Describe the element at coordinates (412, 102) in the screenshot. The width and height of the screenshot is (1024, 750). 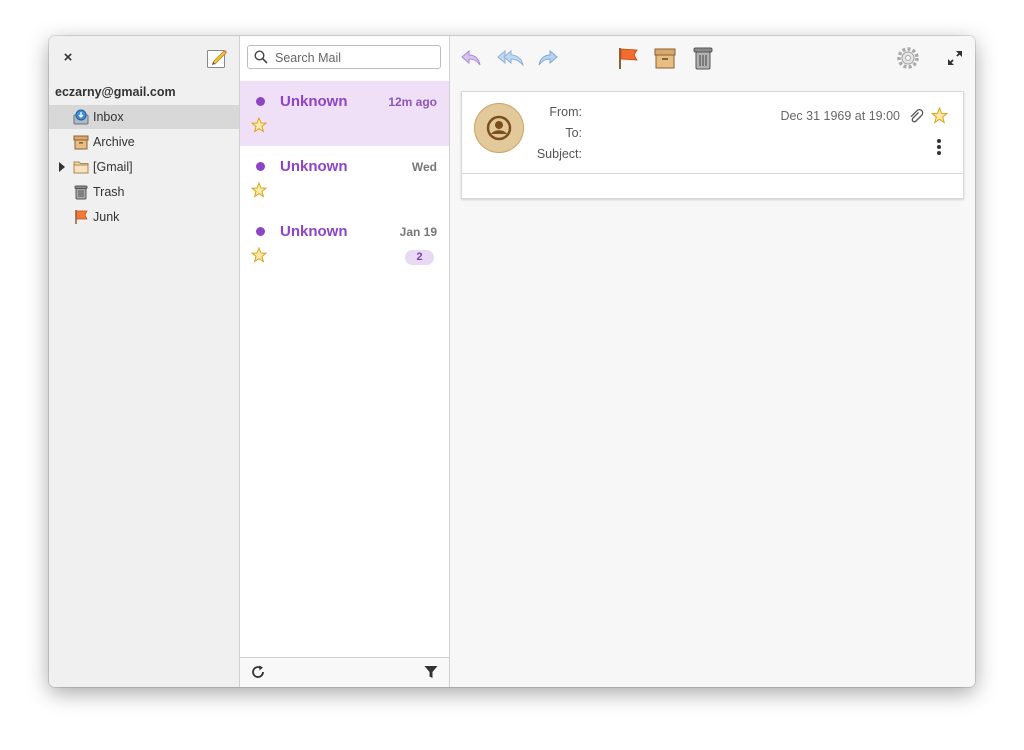
I see `message-date: 12m ago` at that location.